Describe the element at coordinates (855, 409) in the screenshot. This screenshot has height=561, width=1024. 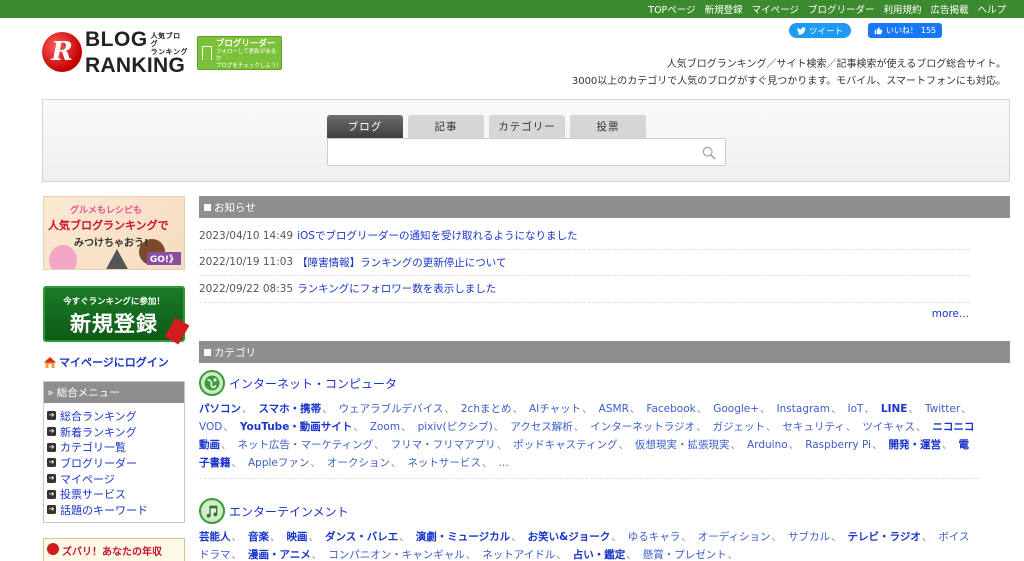
I see `subcategory-link: IoT` at that location.